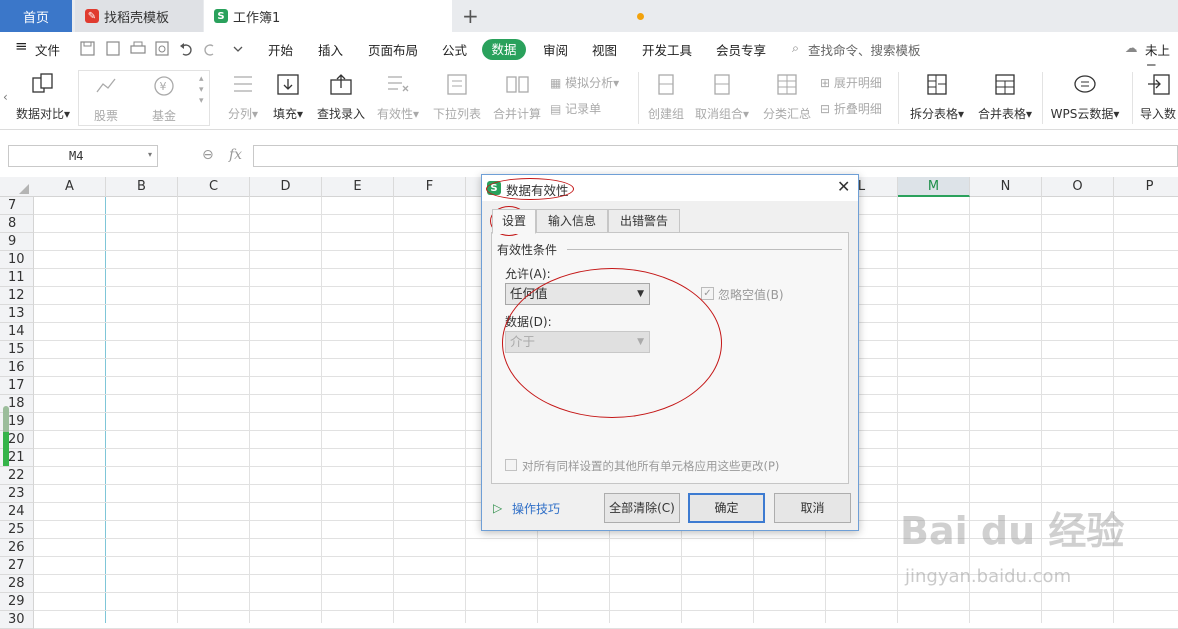  I want to click on row-header-8: 8, so click(17, 224).